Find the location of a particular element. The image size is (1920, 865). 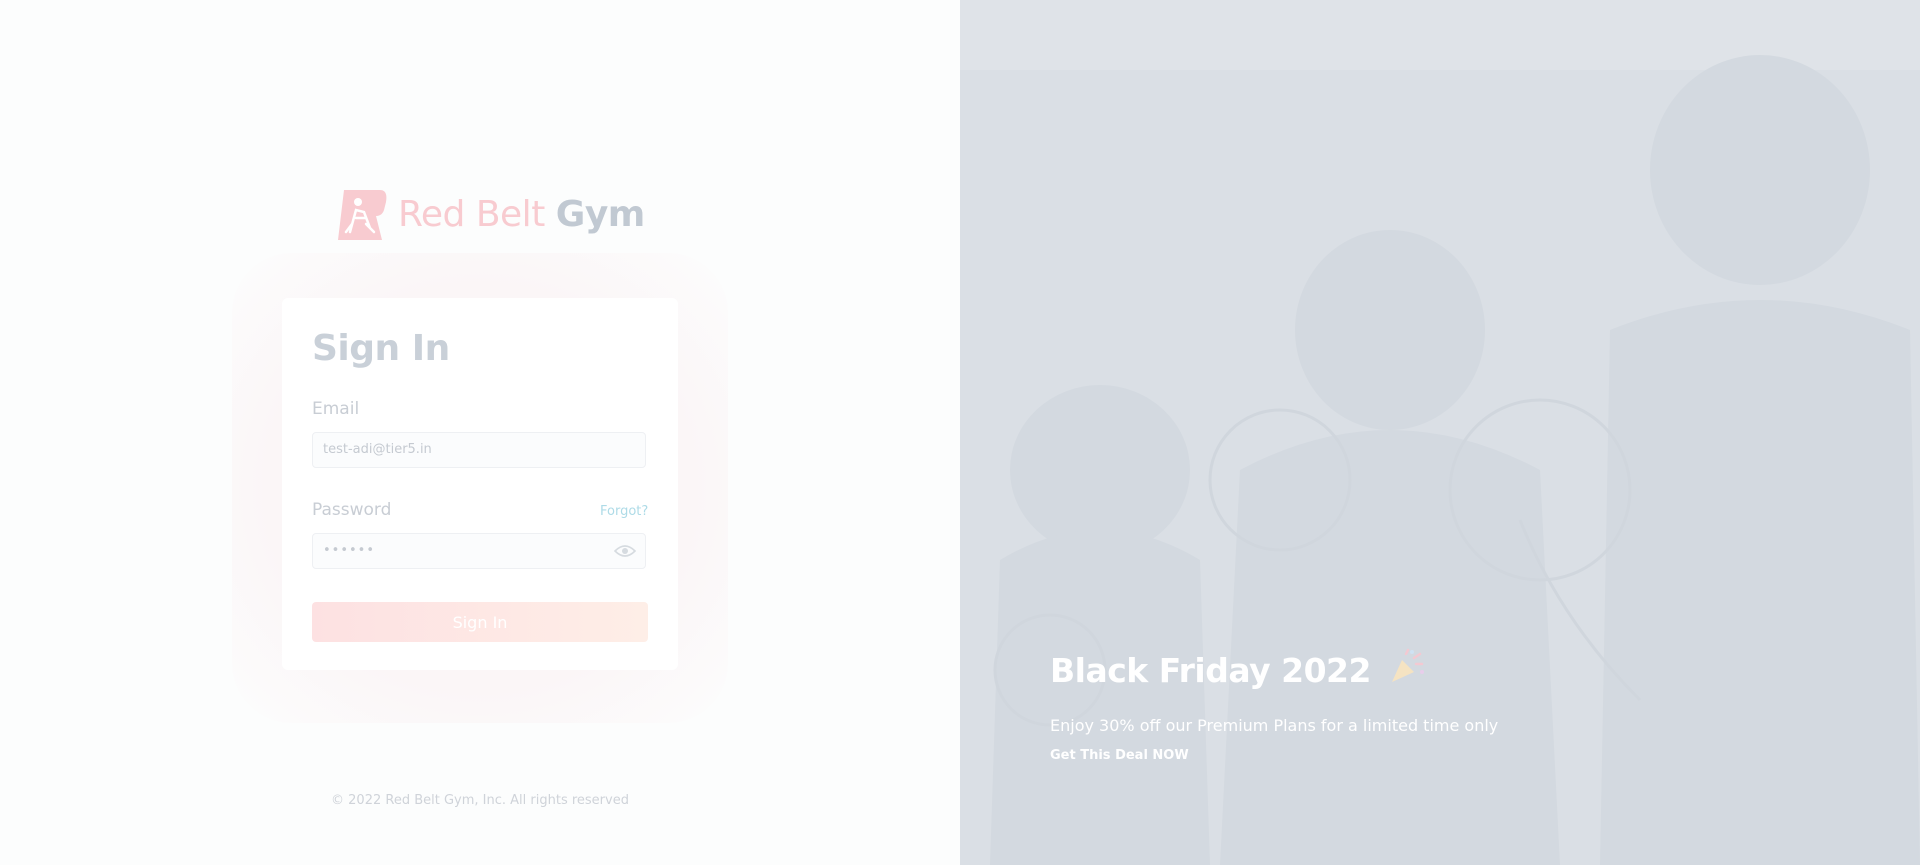

promo-title: Black Friday 2022 is located at coordinates (1238, 669).